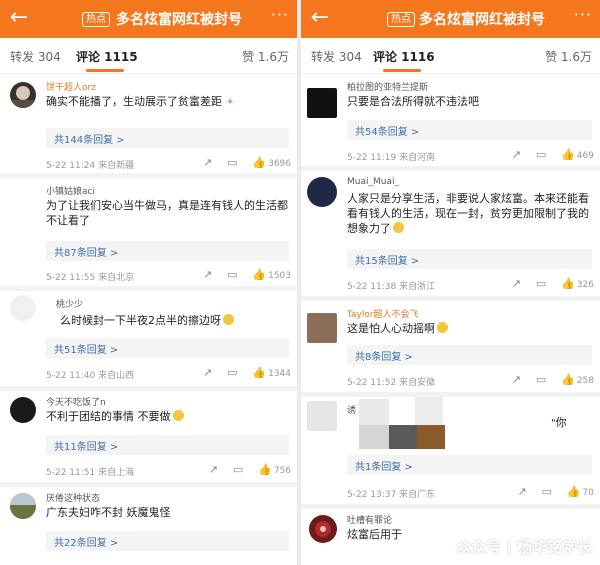 This screenshot has width=600, height=565. I want to click on comment-actions: ↗ ▭ 👍 469, so click(547, 154).